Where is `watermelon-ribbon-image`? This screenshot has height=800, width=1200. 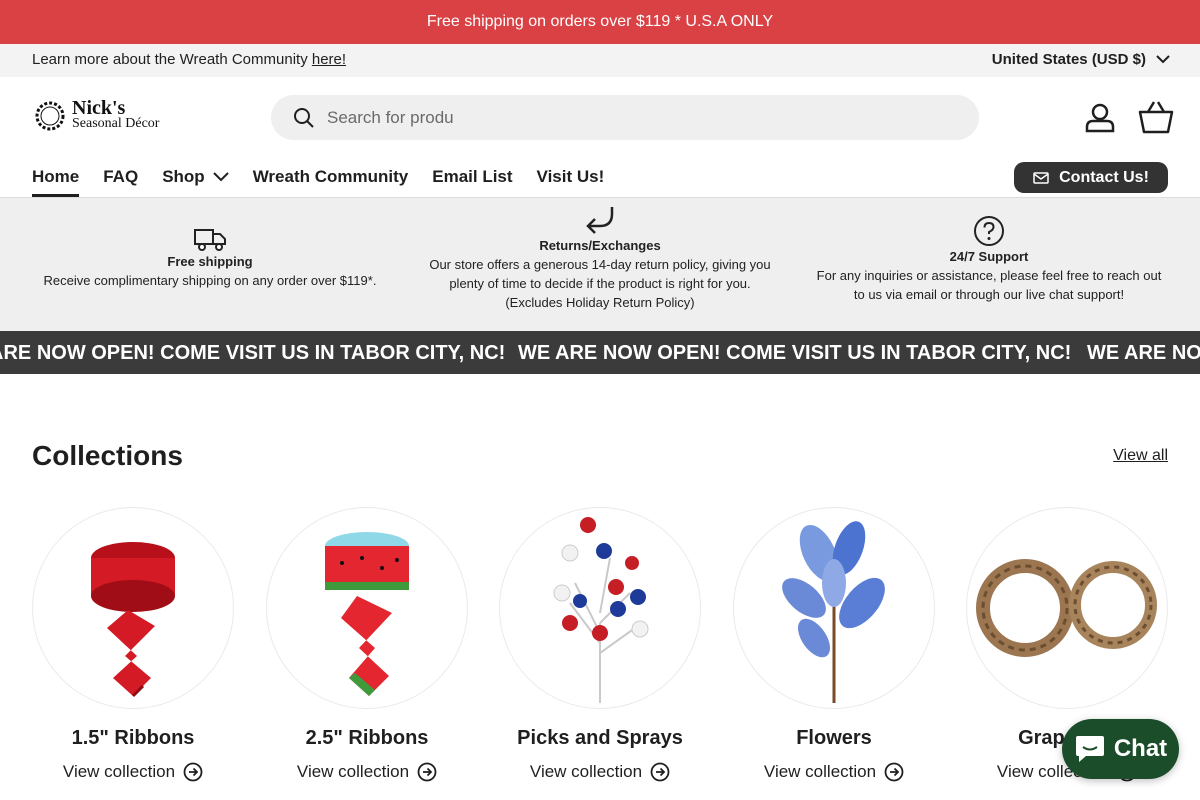 watermelon-ribbon-image is located at coordinates (367, 614).